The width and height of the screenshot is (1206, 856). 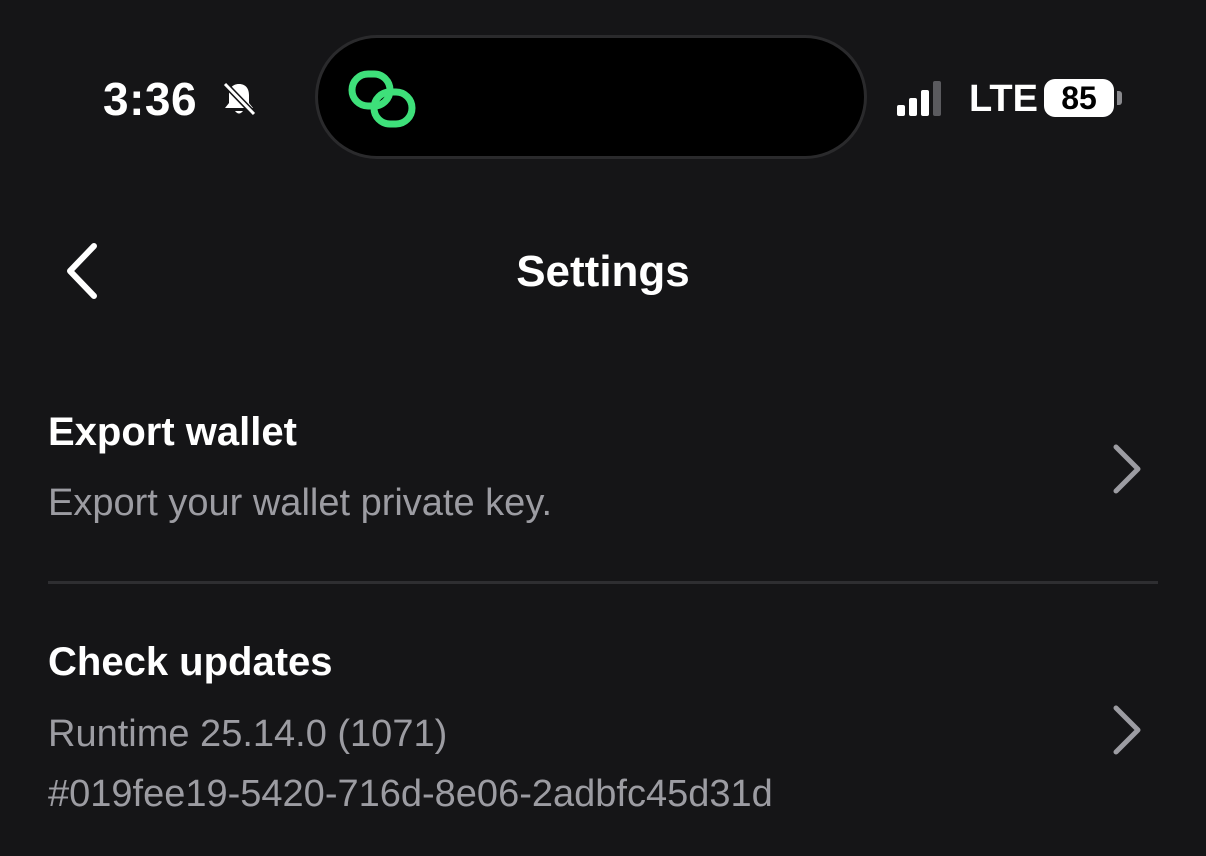 I want to click on export-wallet-title: Export wallet, so click(x=172, y=432).